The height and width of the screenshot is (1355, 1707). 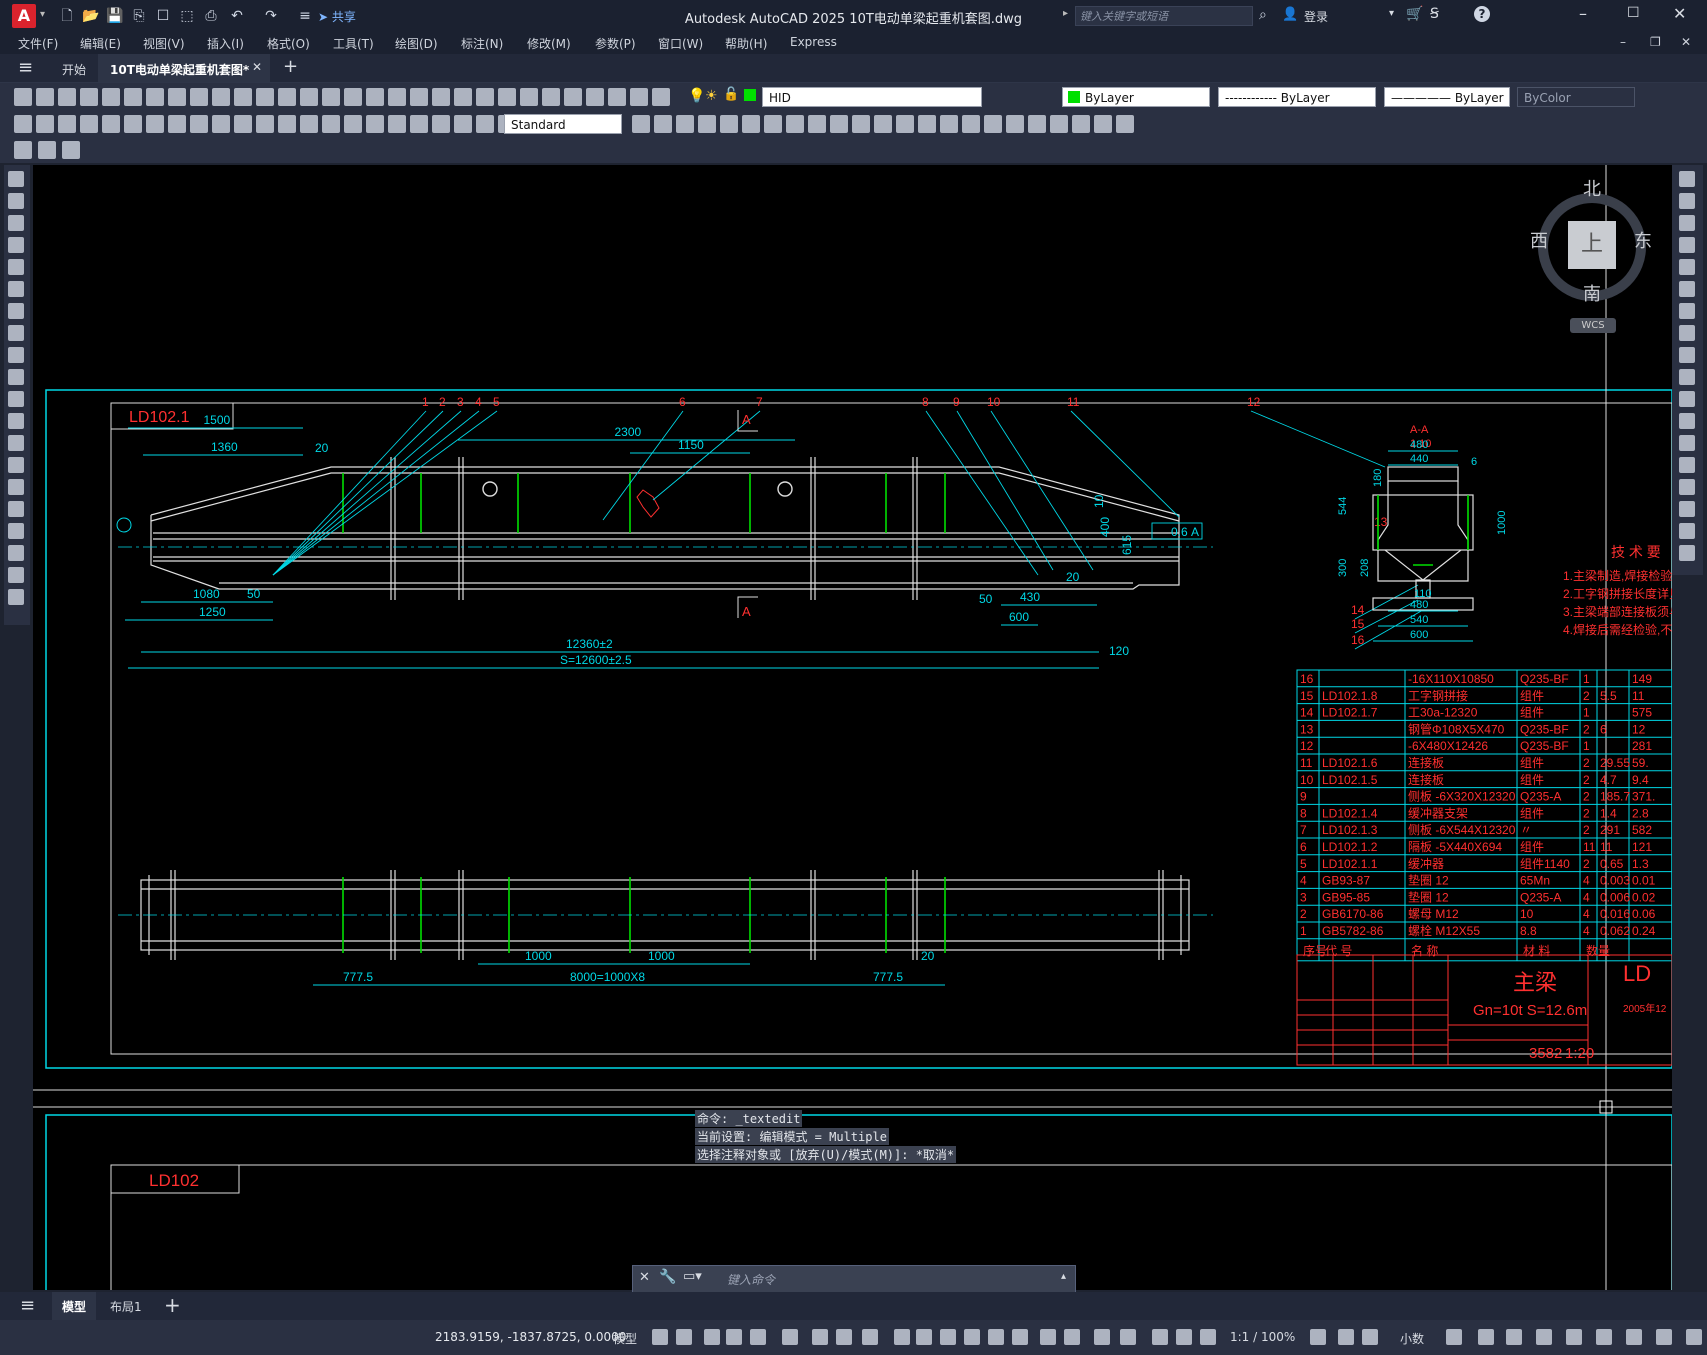 I want to click on linetype-dropdown: ------------ ByLayer, so click(x=1297, y=97).